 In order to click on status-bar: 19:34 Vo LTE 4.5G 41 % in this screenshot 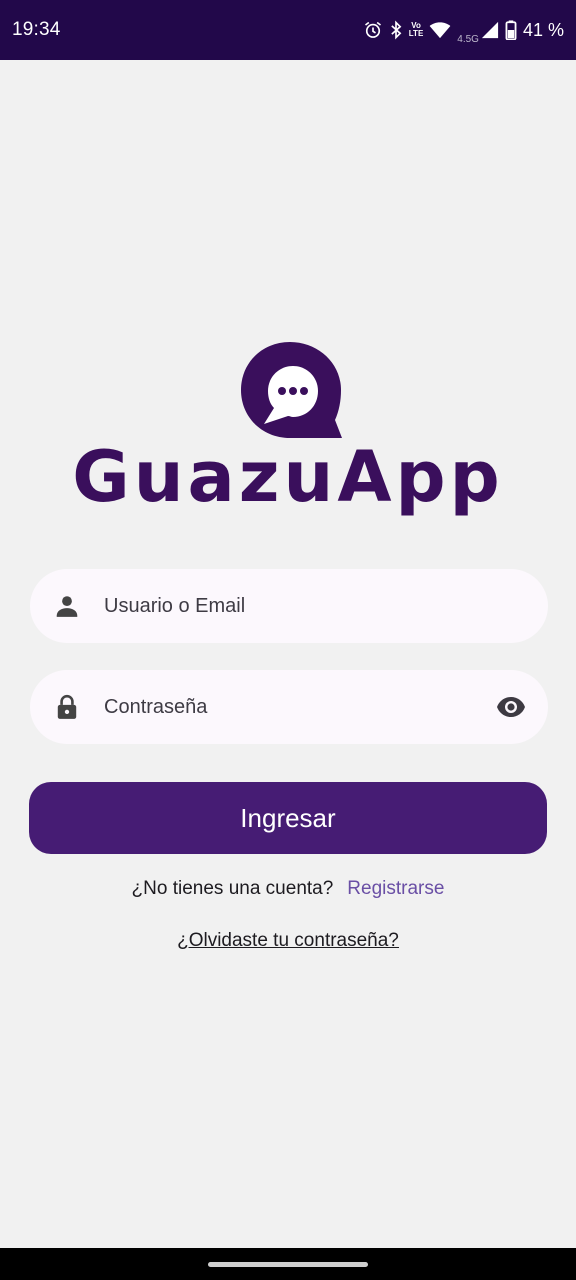, I will do `click(288, 30)`.